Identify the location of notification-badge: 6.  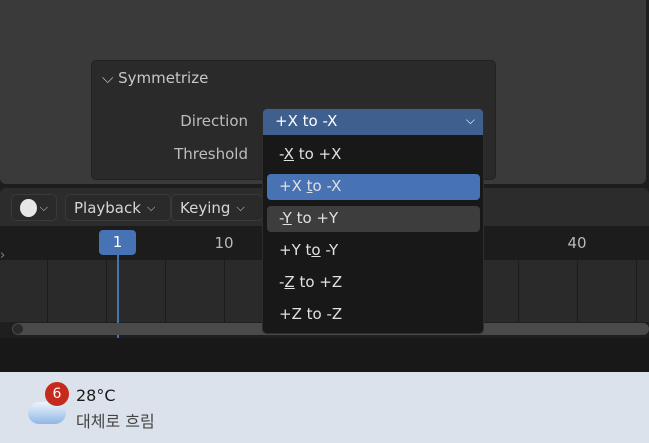
(57, 394).